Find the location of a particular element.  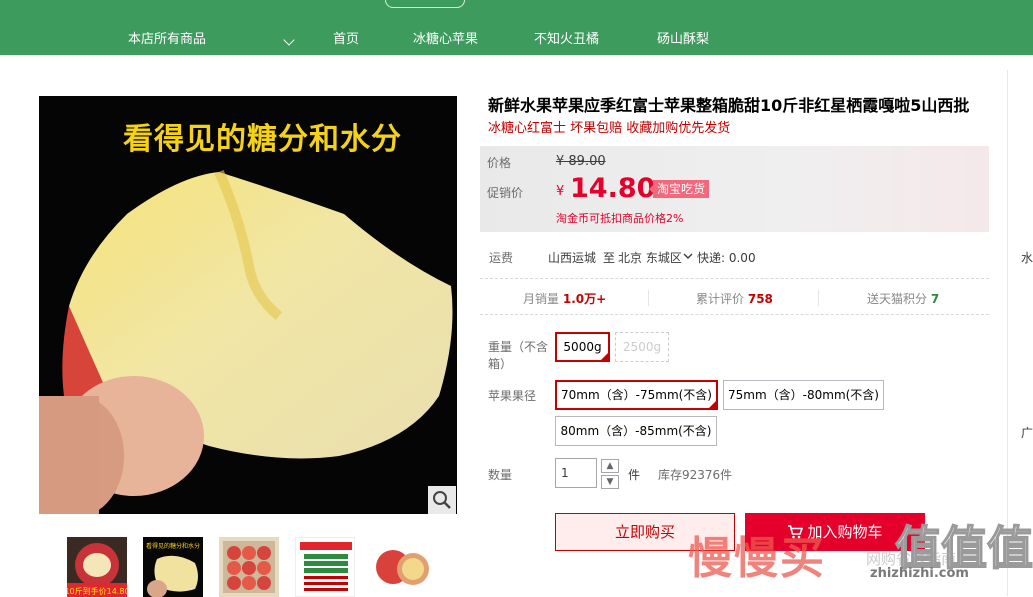

thumb-apple-box is located at coordinates (249, 567).